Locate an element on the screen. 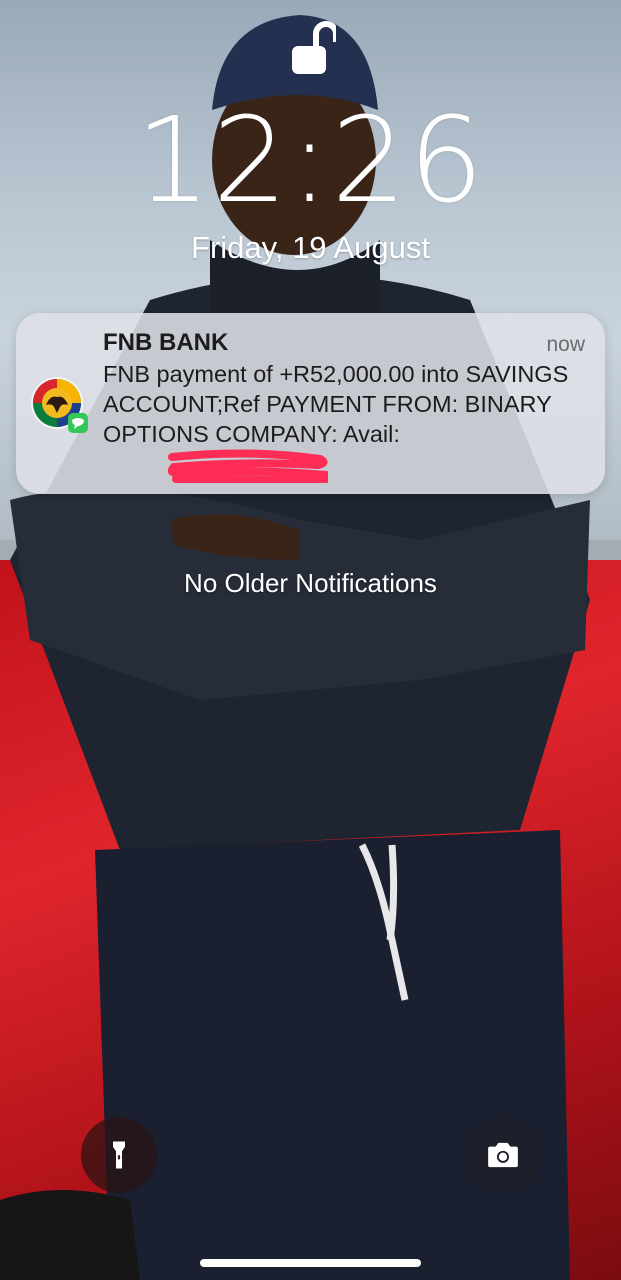  redaction-scribble is located at coordinates (248, 466).